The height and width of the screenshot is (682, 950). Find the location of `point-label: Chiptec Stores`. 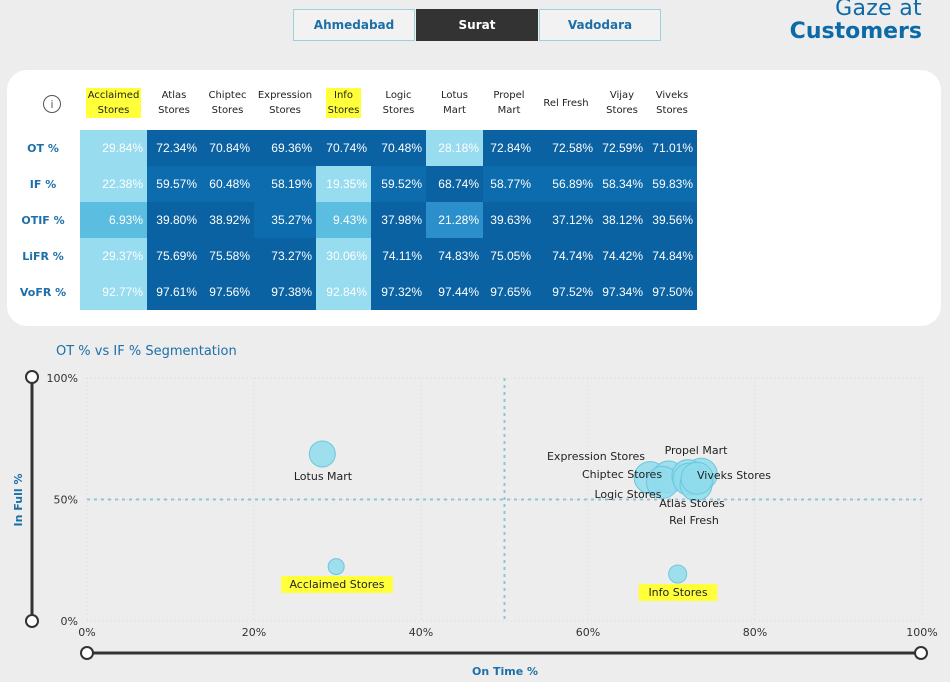

point-label: Chiptec Stores is located at coordinates (622, 474).